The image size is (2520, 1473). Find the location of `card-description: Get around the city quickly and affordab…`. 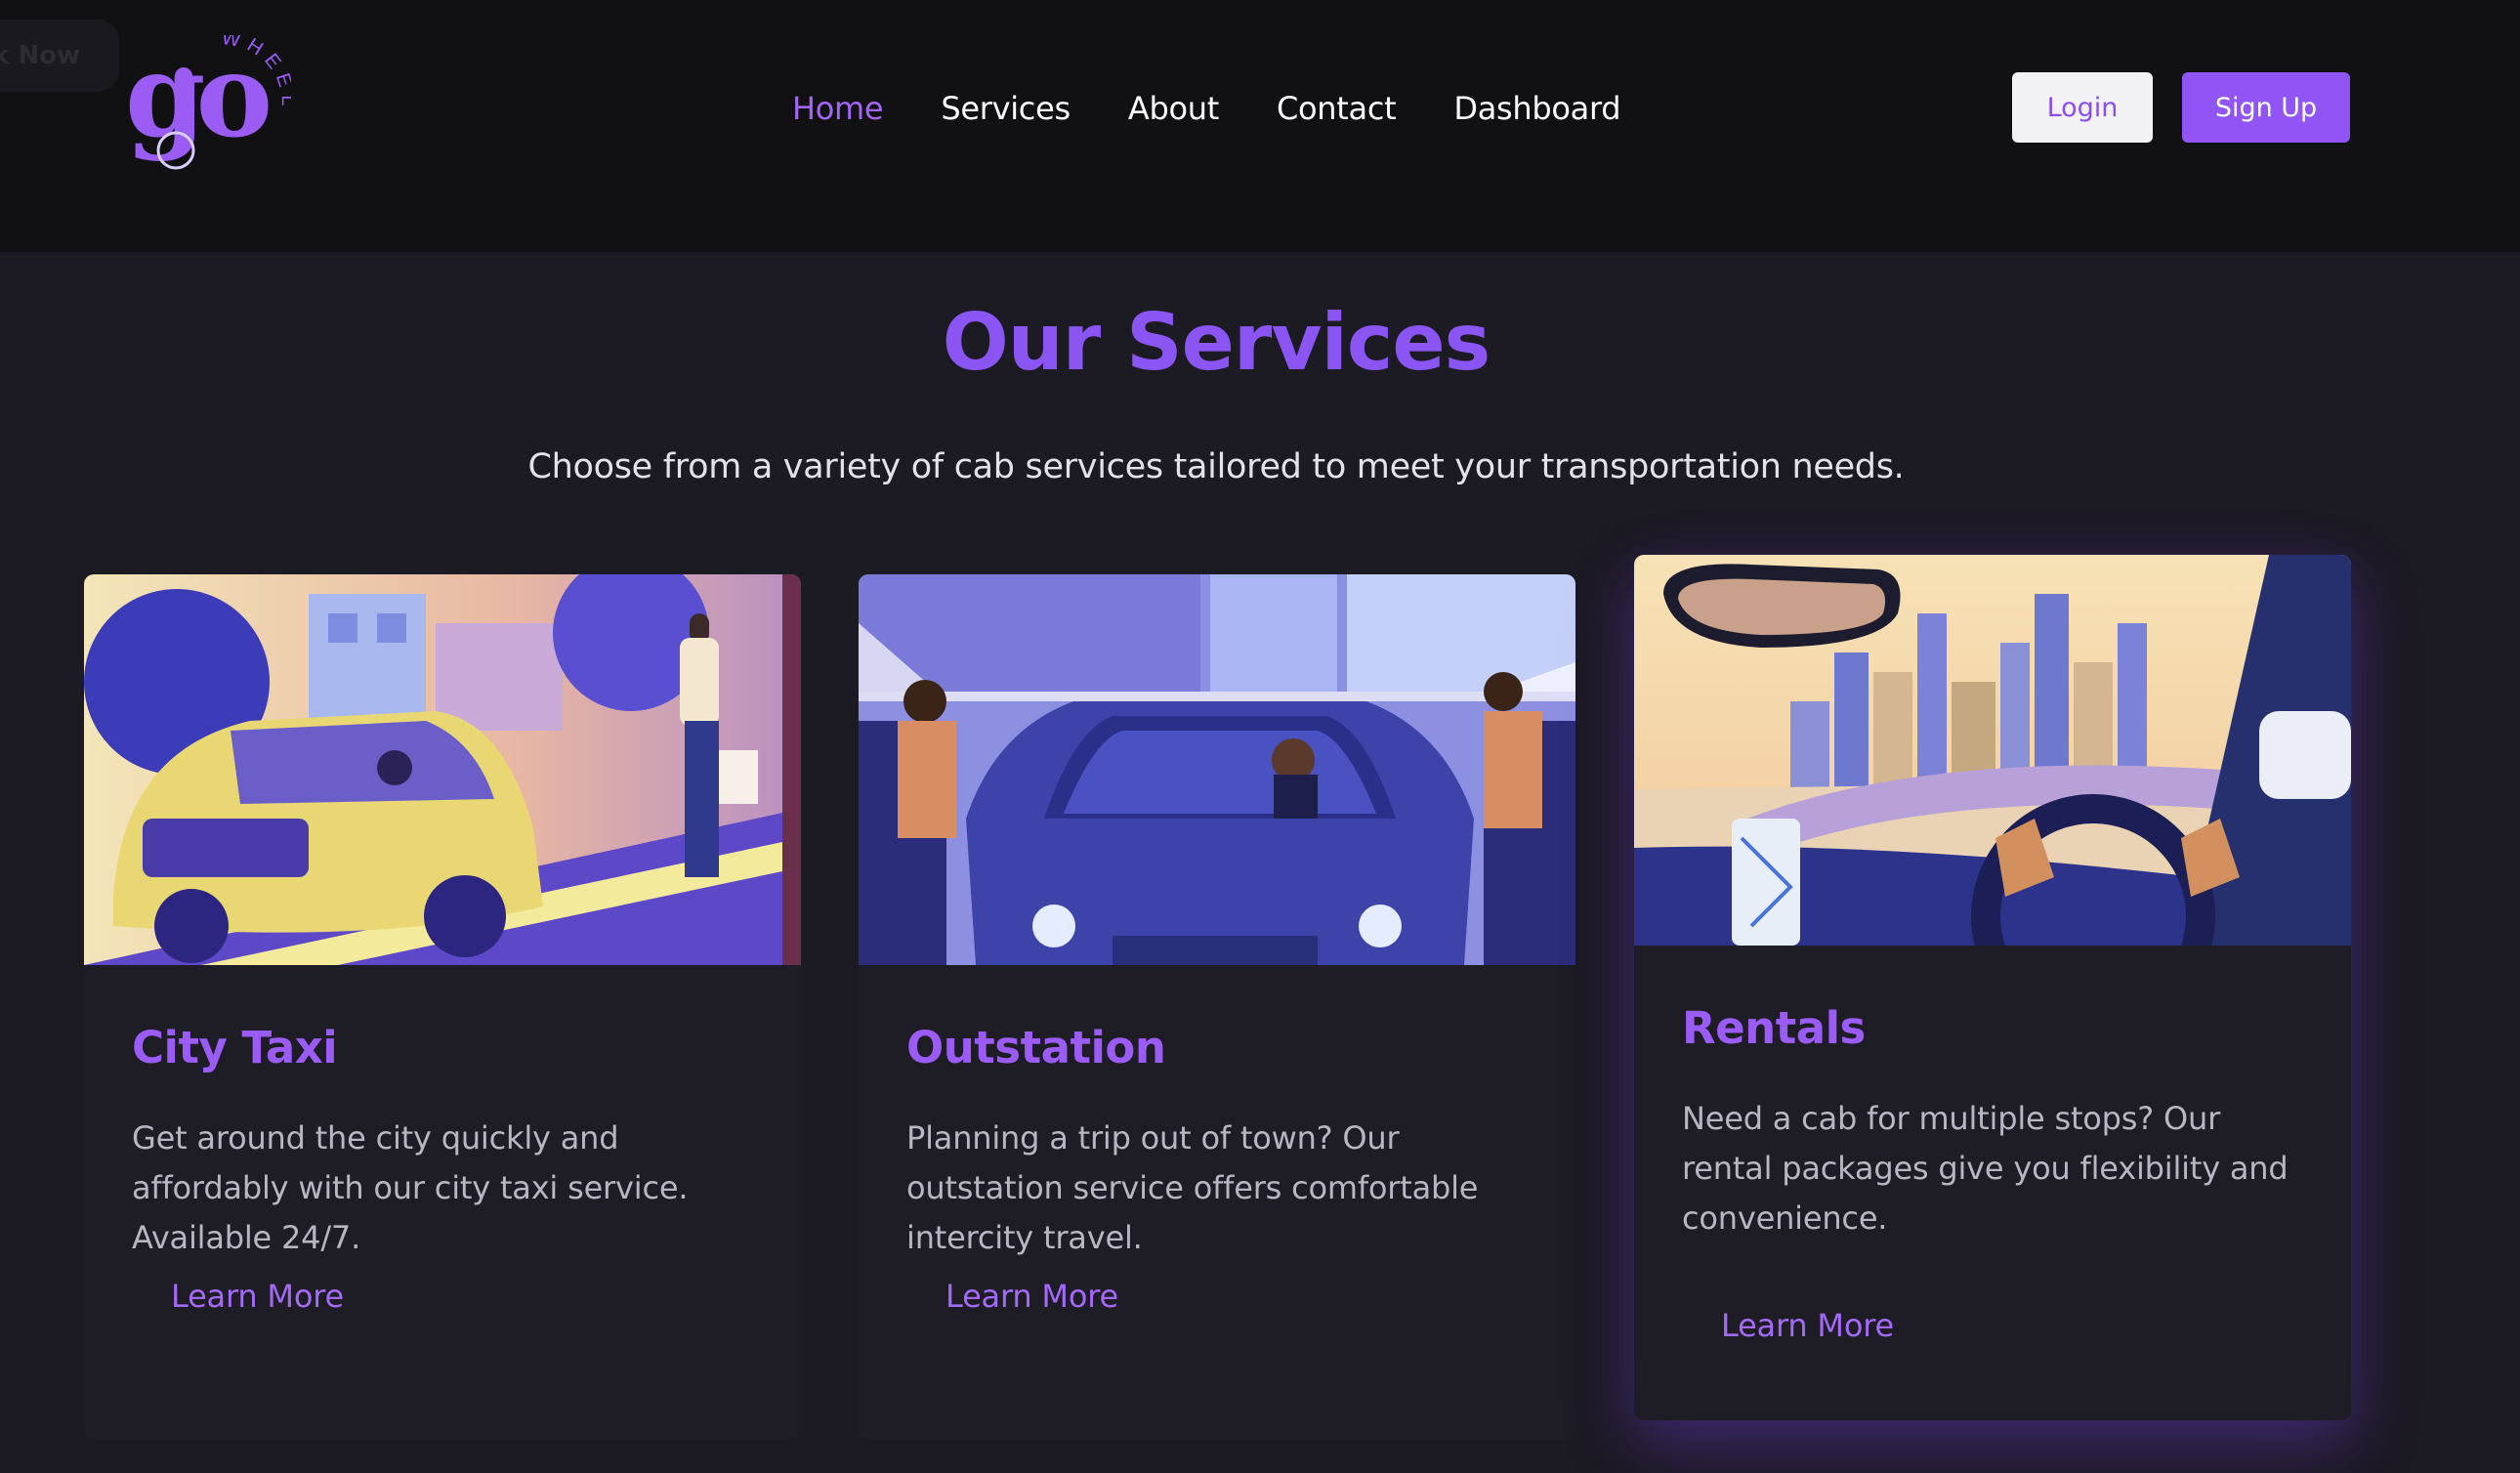

card-description: Get around the city quickly and affordab… is located at coordinates (410, 1187).